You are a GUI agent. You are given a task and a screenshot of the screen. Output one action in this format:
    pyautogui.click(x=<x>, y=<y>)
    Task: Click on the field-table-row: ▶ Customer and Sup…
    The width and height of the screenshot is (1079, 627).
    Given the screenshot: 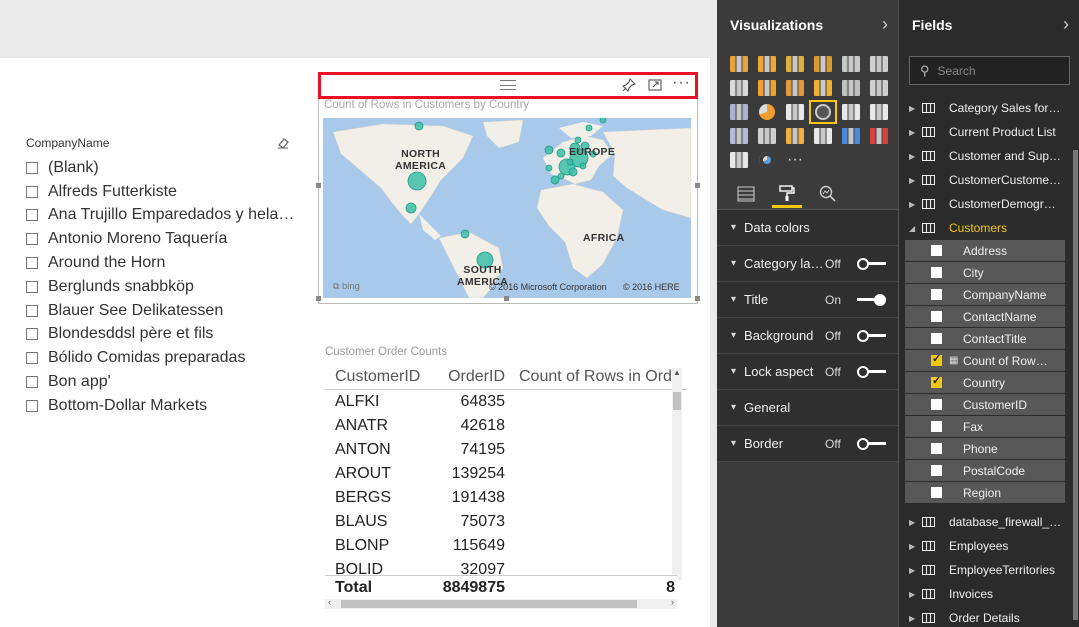 What is the action you would take?
    pyautogui.click(x=985, y=156)
    